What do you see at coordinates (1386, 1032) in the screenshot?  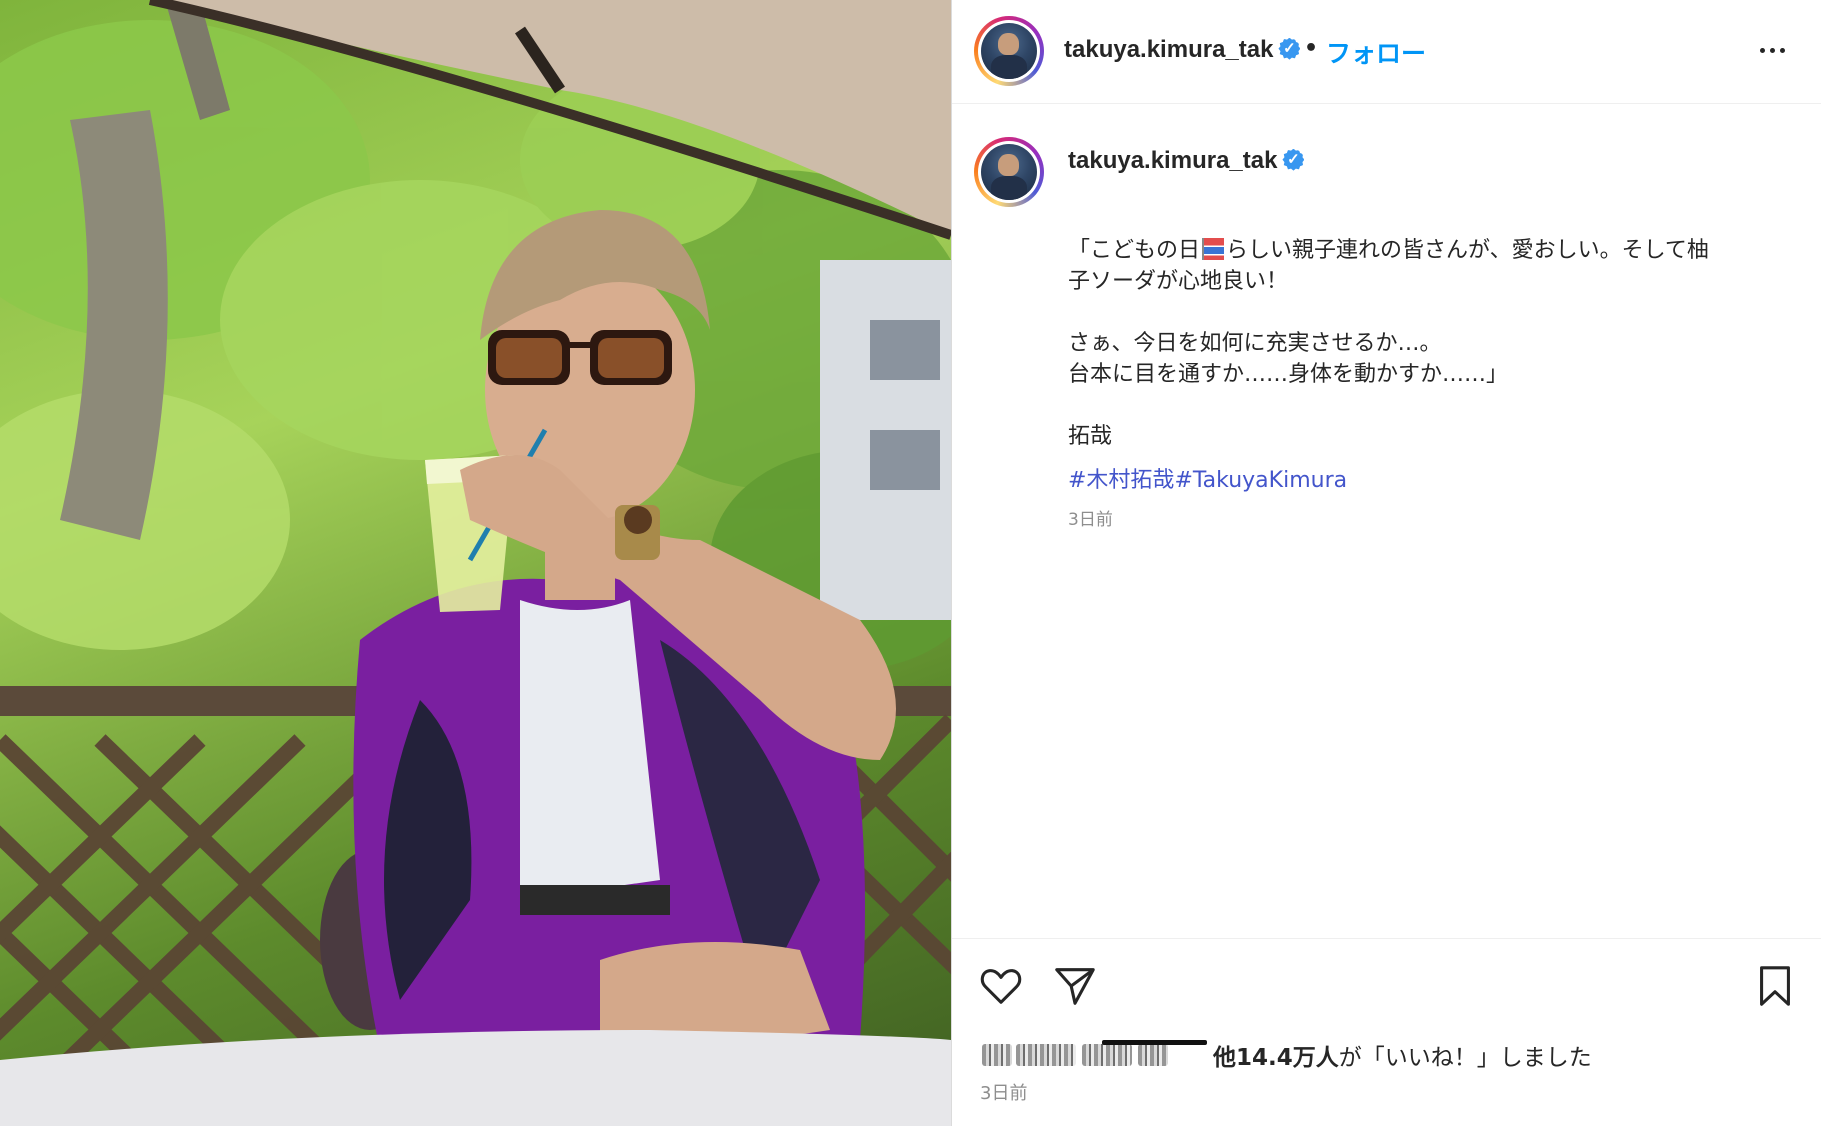 I see `action-bar: 他14.4万人が「いいね！」しました 3日前` at bounding box center [1386, 1032].